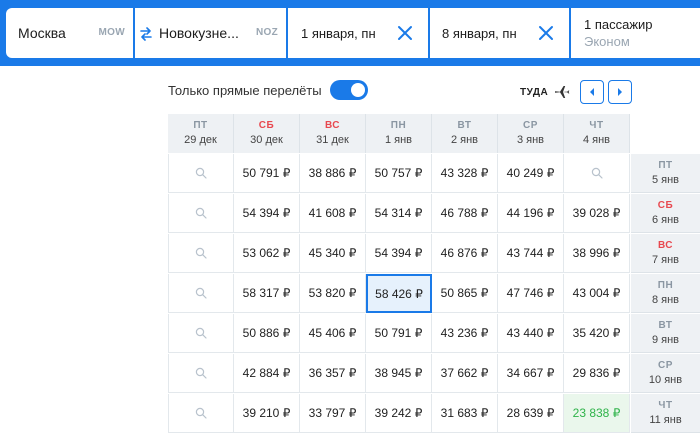 The height and width of the screenshot is (440, 700). I want to click on price-value: 38 886 ₽, so click(332, 173).